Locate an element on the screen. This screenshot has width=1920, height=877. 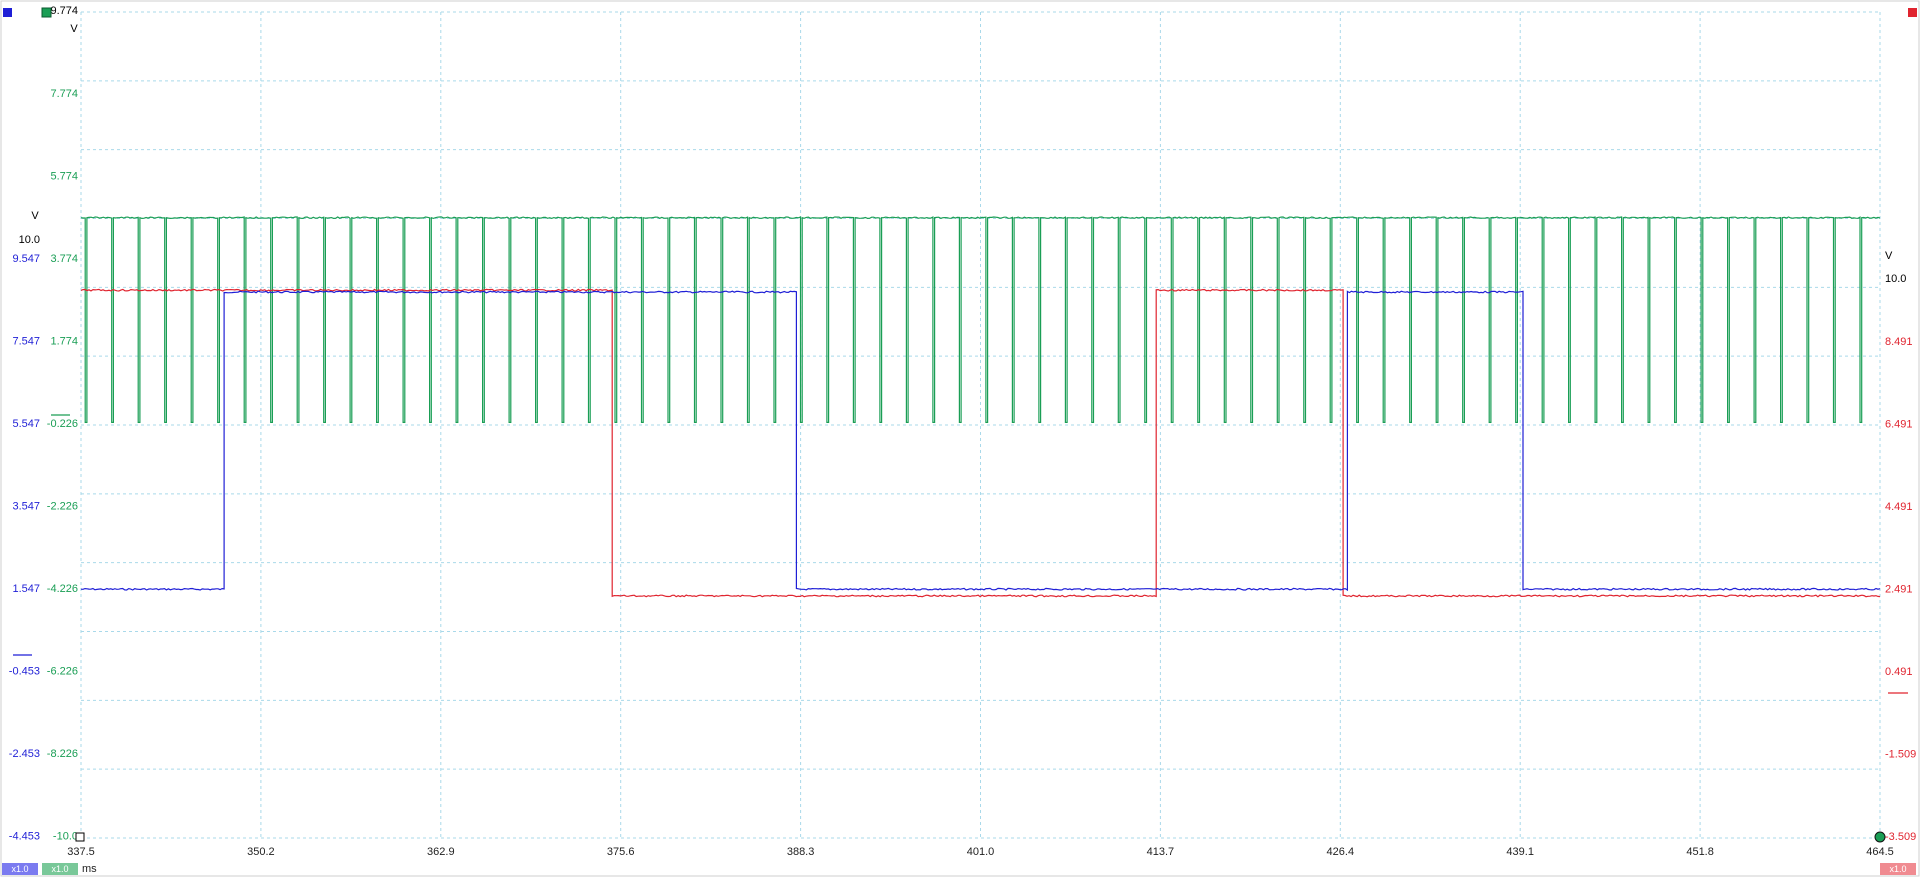
blue-axis-tick-label: 1.547 is located at coordinates (26, 589).